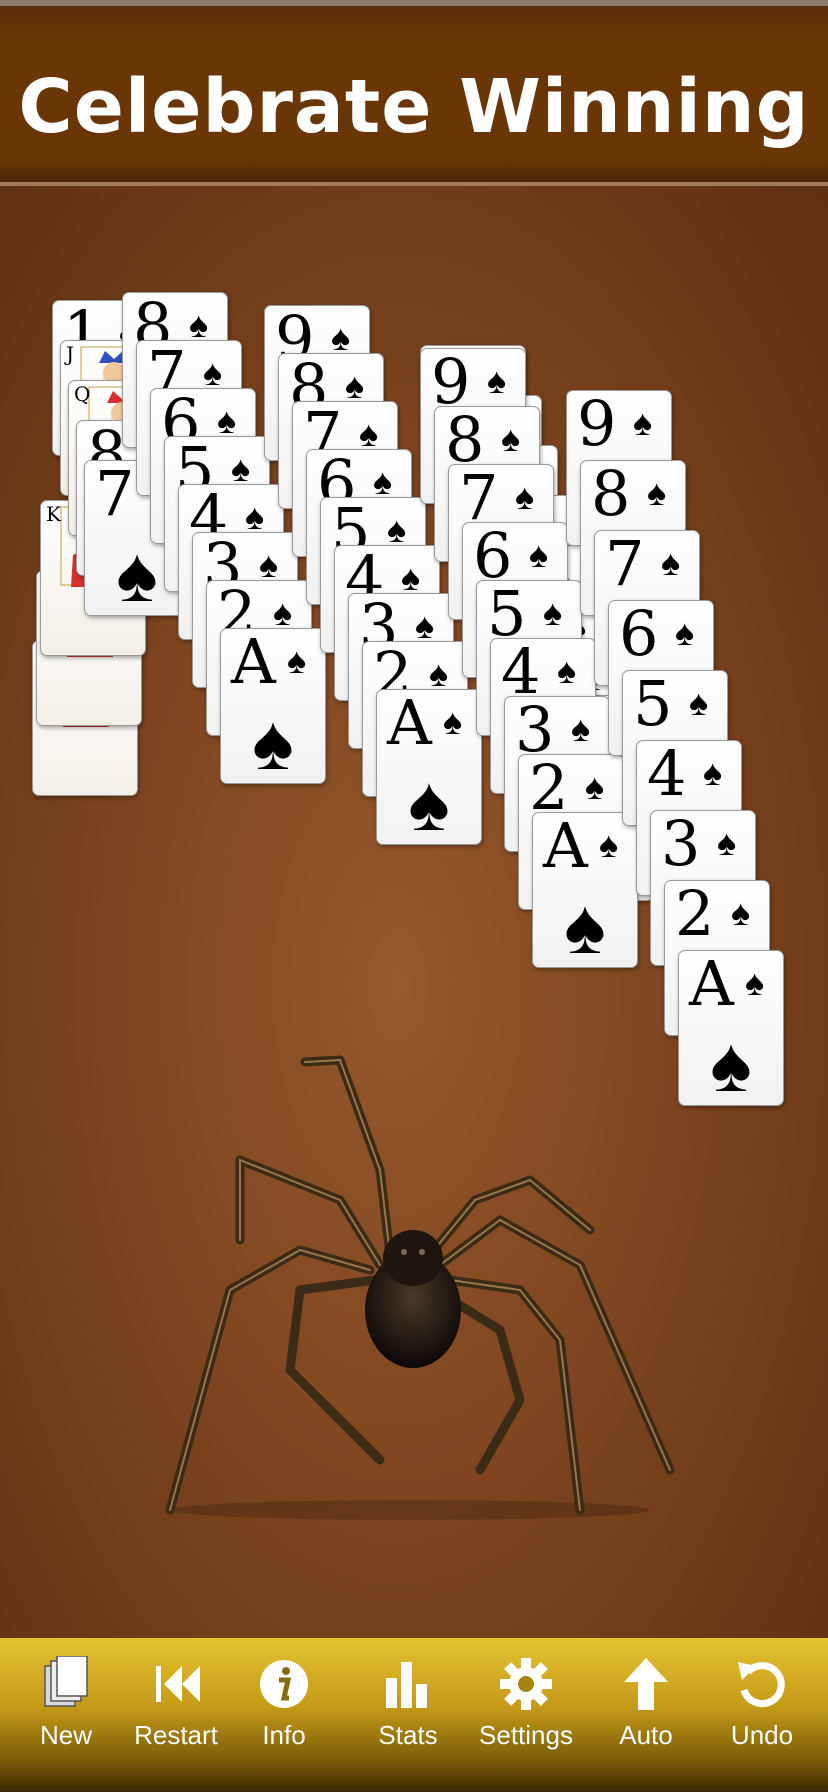 The width and height of the screenshot is (828, 1792). Describe the element at coordinates (526, 1735) in the screenshot. I see `settings-label: Settings` at that location.